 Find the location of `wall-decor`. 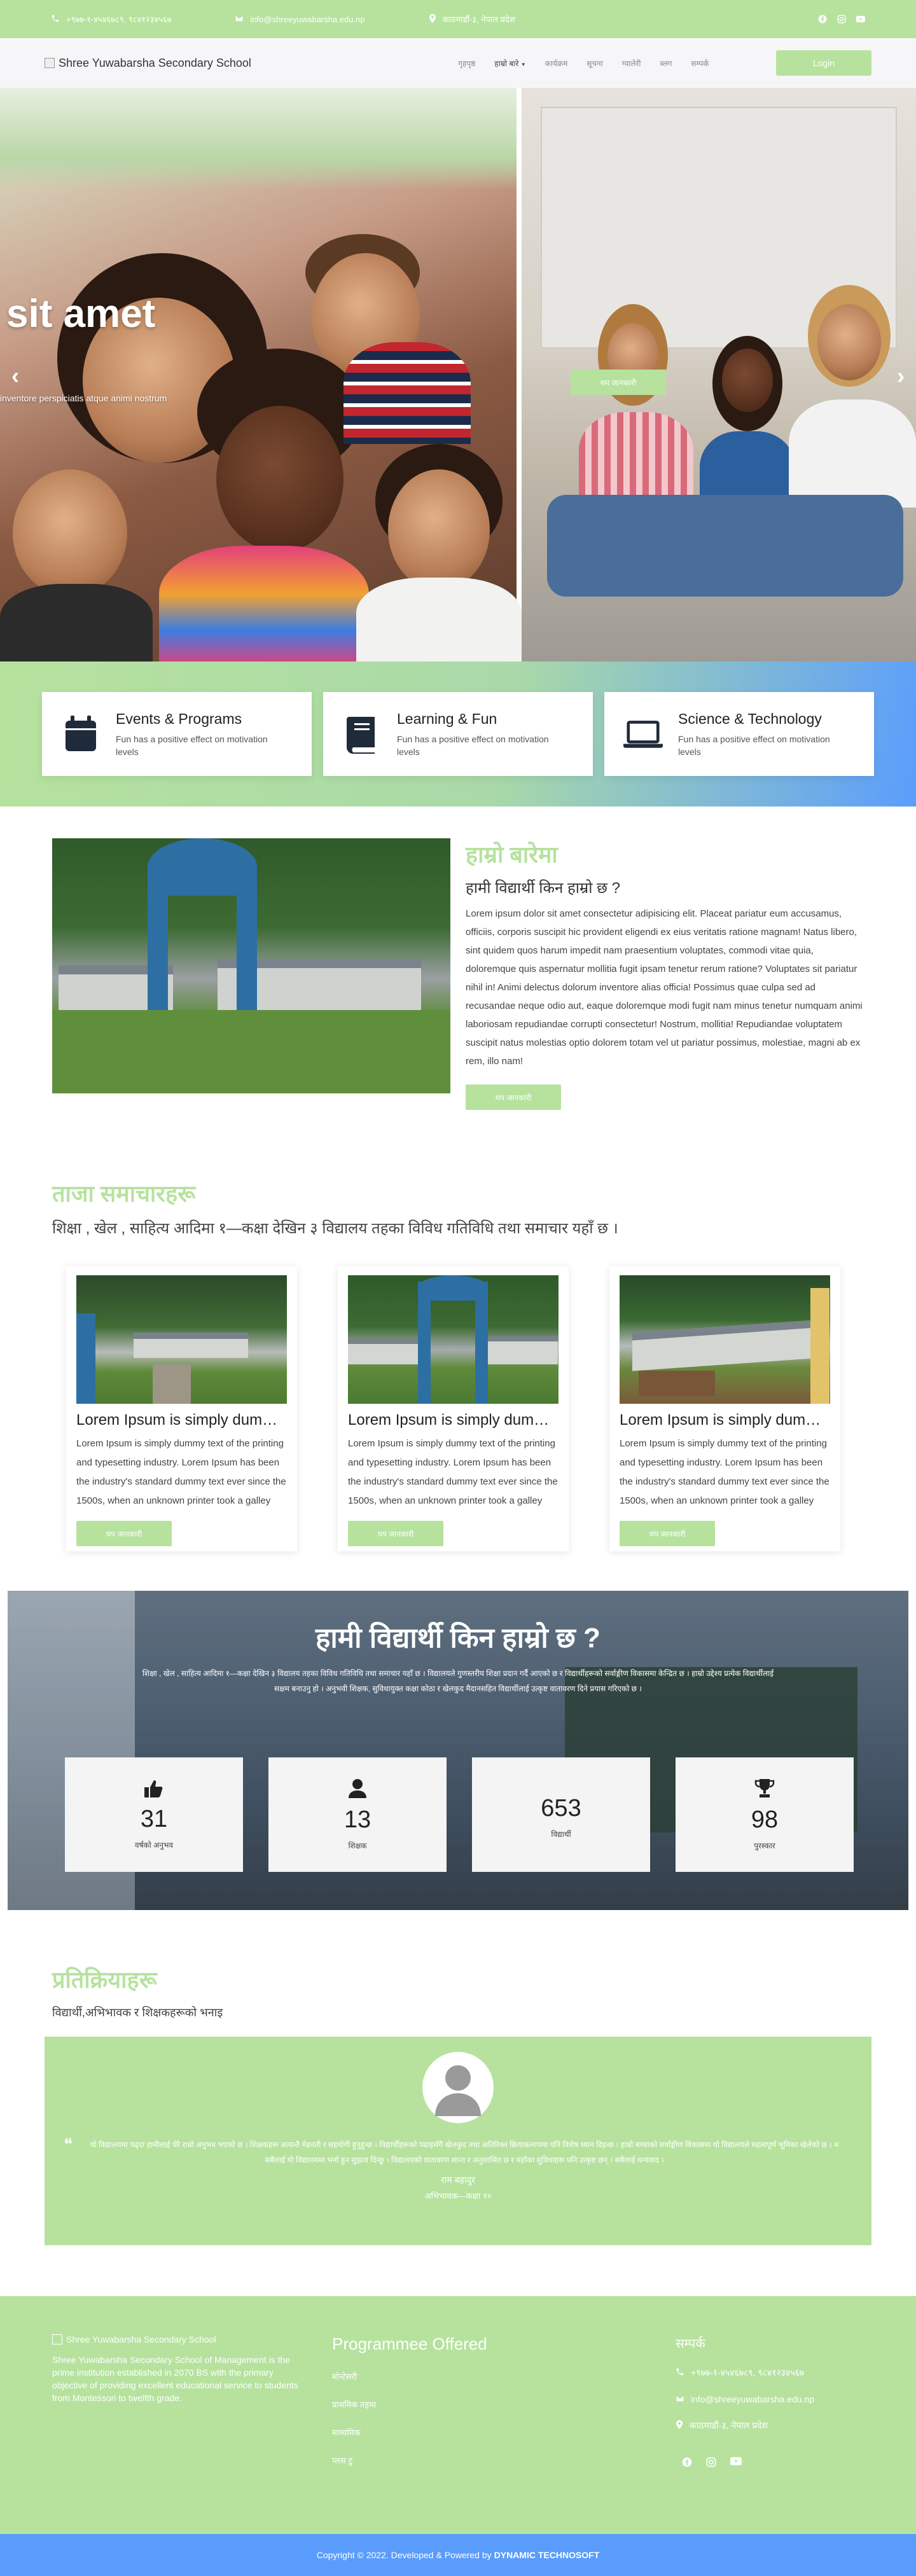

wall-decor is located at coordinates (819, 1346).